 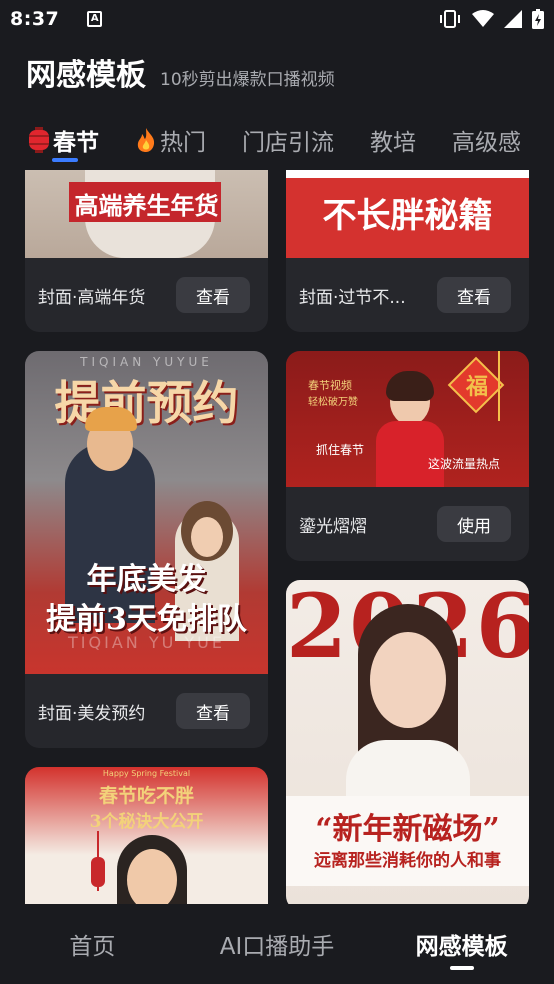 What do you see at coordinates (76, 143) in the screenshot?
I see `tab-label: 春节` at bounding box center [76, 143].